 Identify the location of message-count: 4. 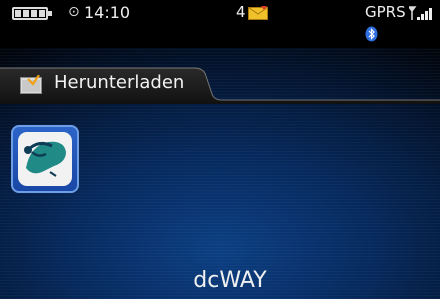
(241, 12).